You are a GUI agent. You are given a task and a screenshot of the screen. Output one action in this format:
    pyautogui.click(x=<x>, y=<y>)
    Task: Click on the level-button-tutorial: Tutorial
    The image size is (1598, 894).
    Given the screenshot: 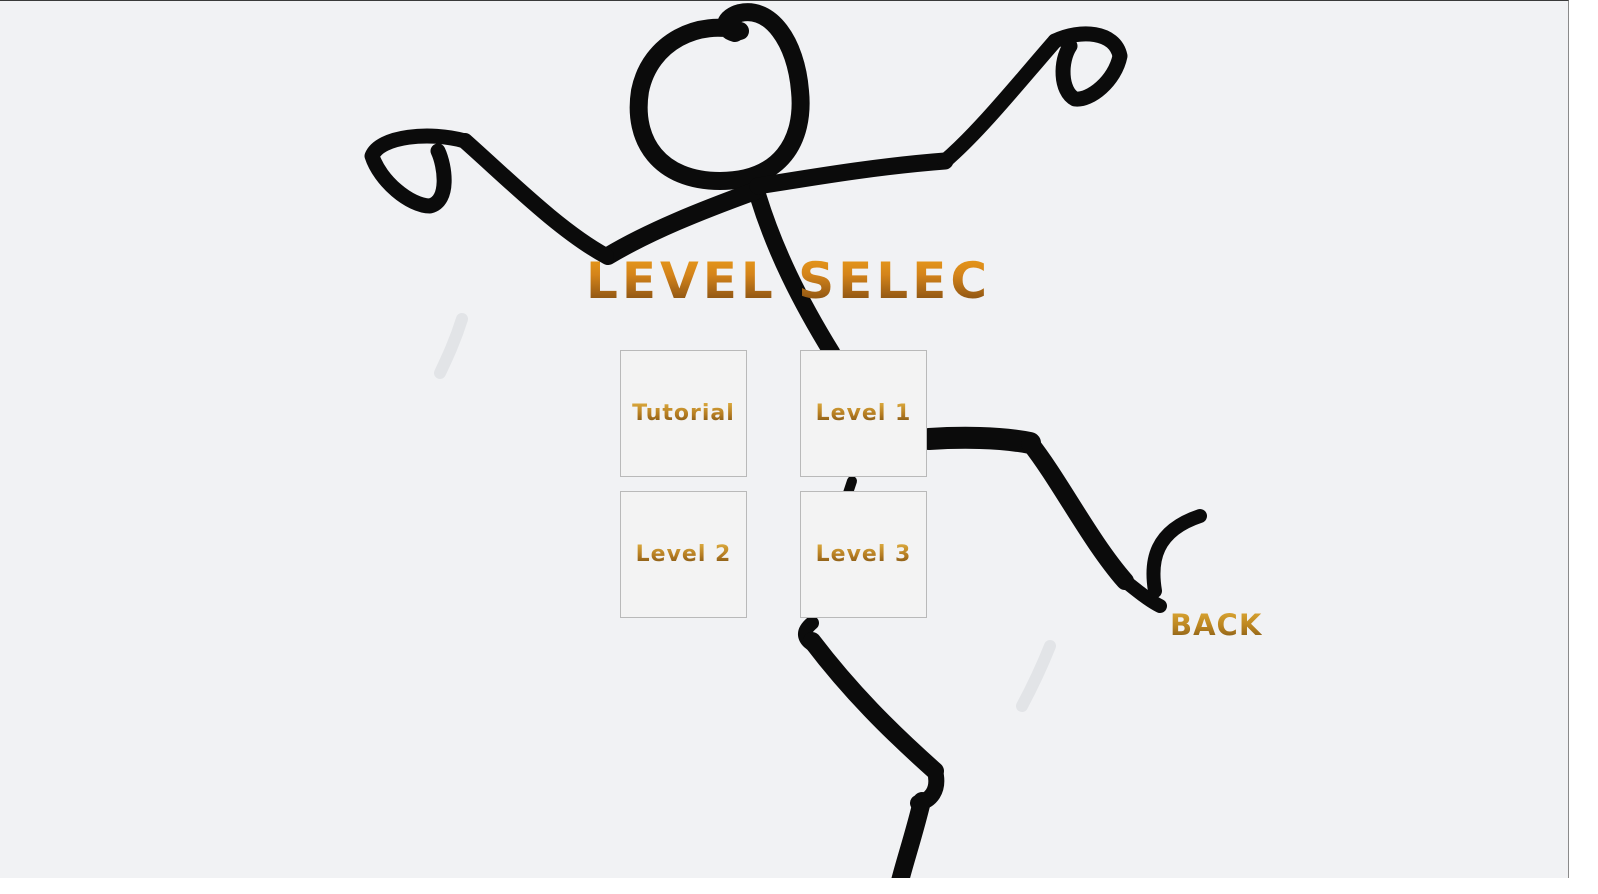 What is the action you would take?
    pyautogui.click(x=683, y=413)
    